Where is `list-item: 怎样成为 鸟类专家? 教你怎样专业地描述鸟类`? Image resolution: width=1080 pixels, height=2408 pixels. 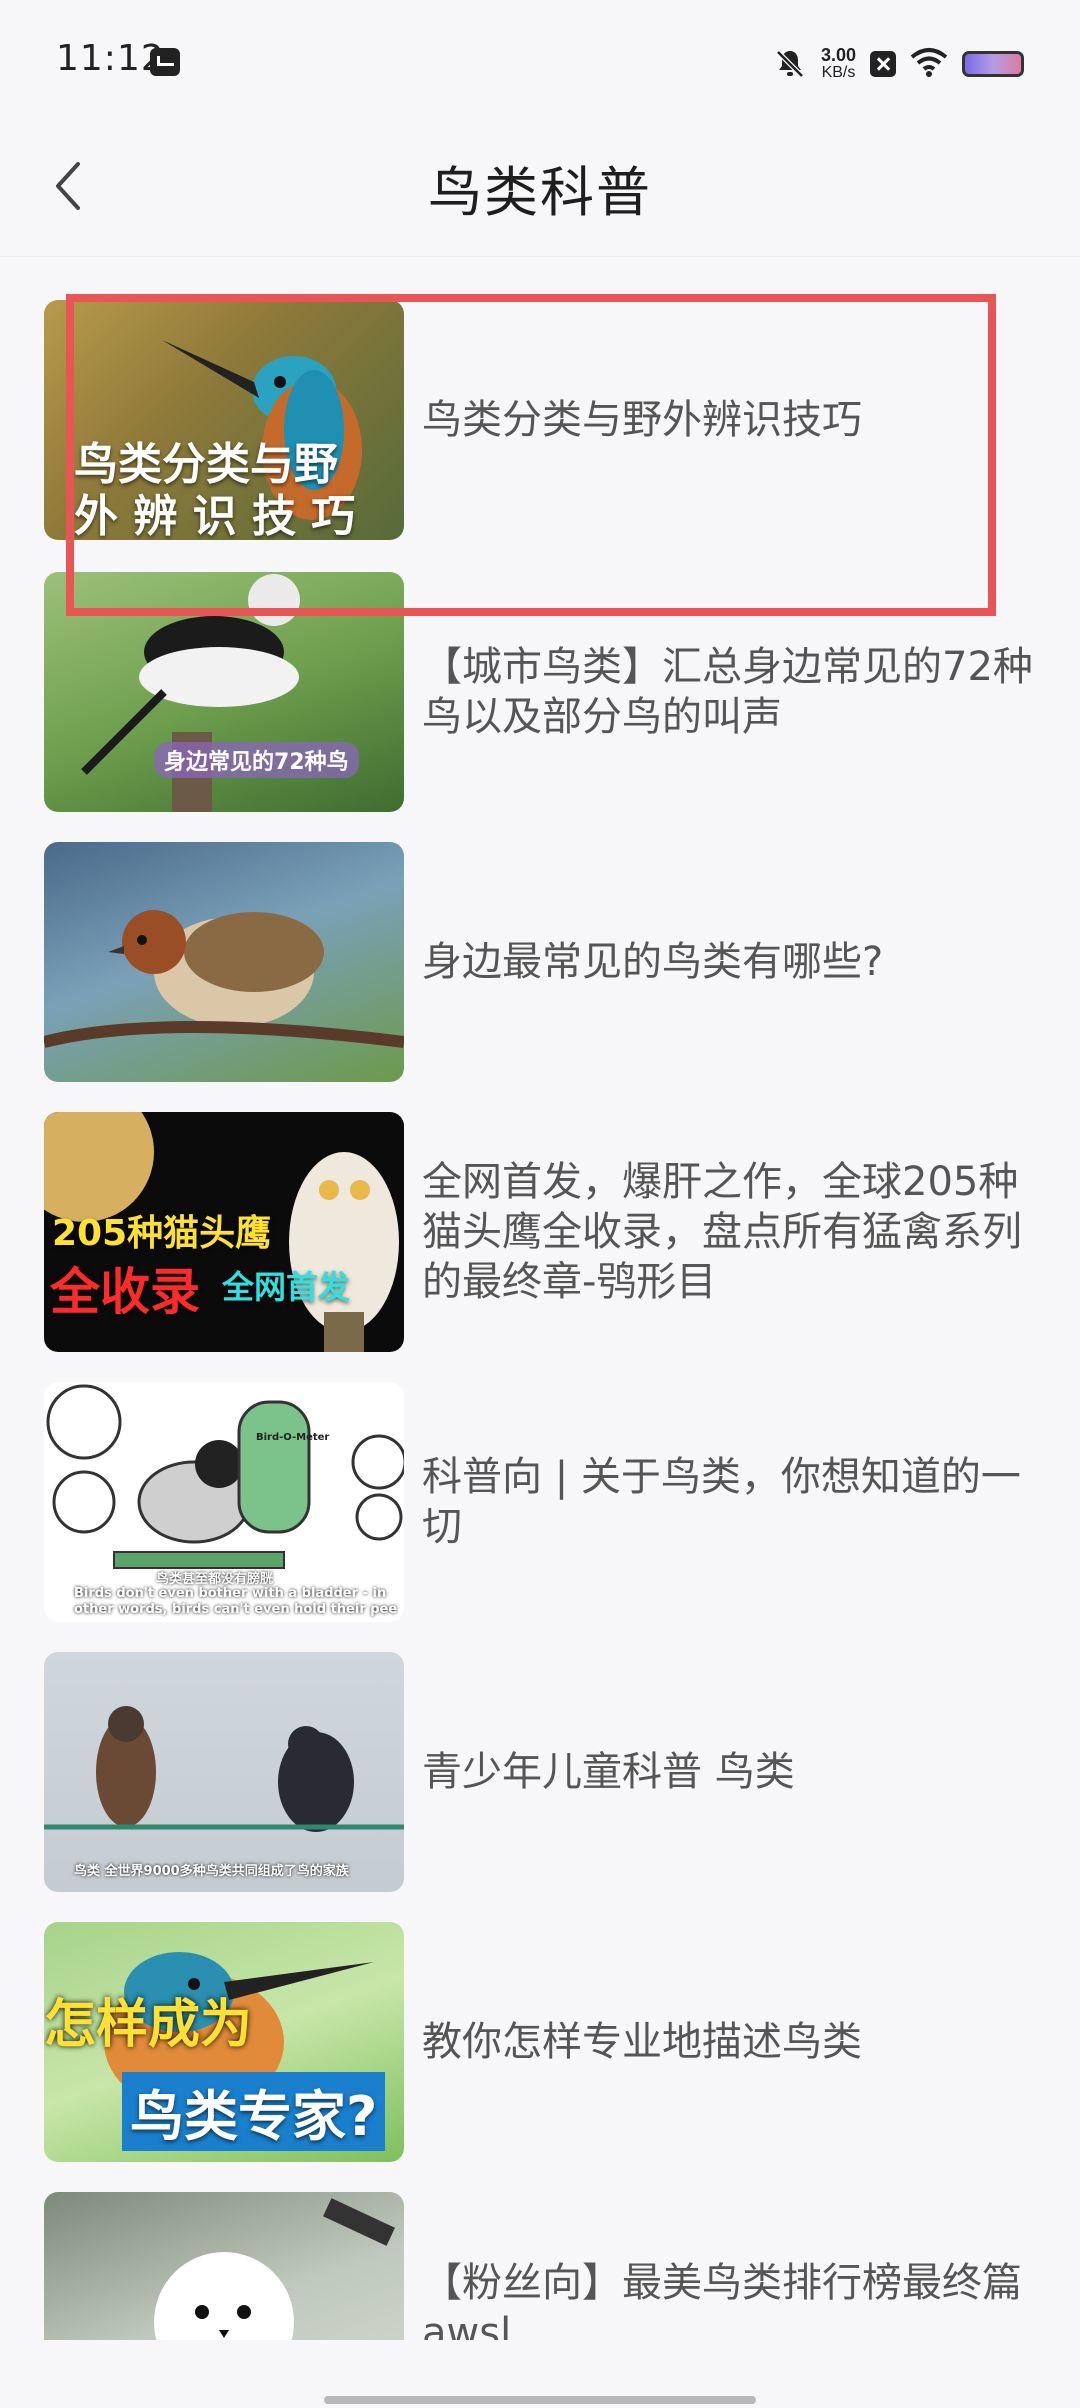
list-item: 怎样成为 鸟类专家? 教你怎样专业地描述鸟类 is located at coordinates (544, 2042).